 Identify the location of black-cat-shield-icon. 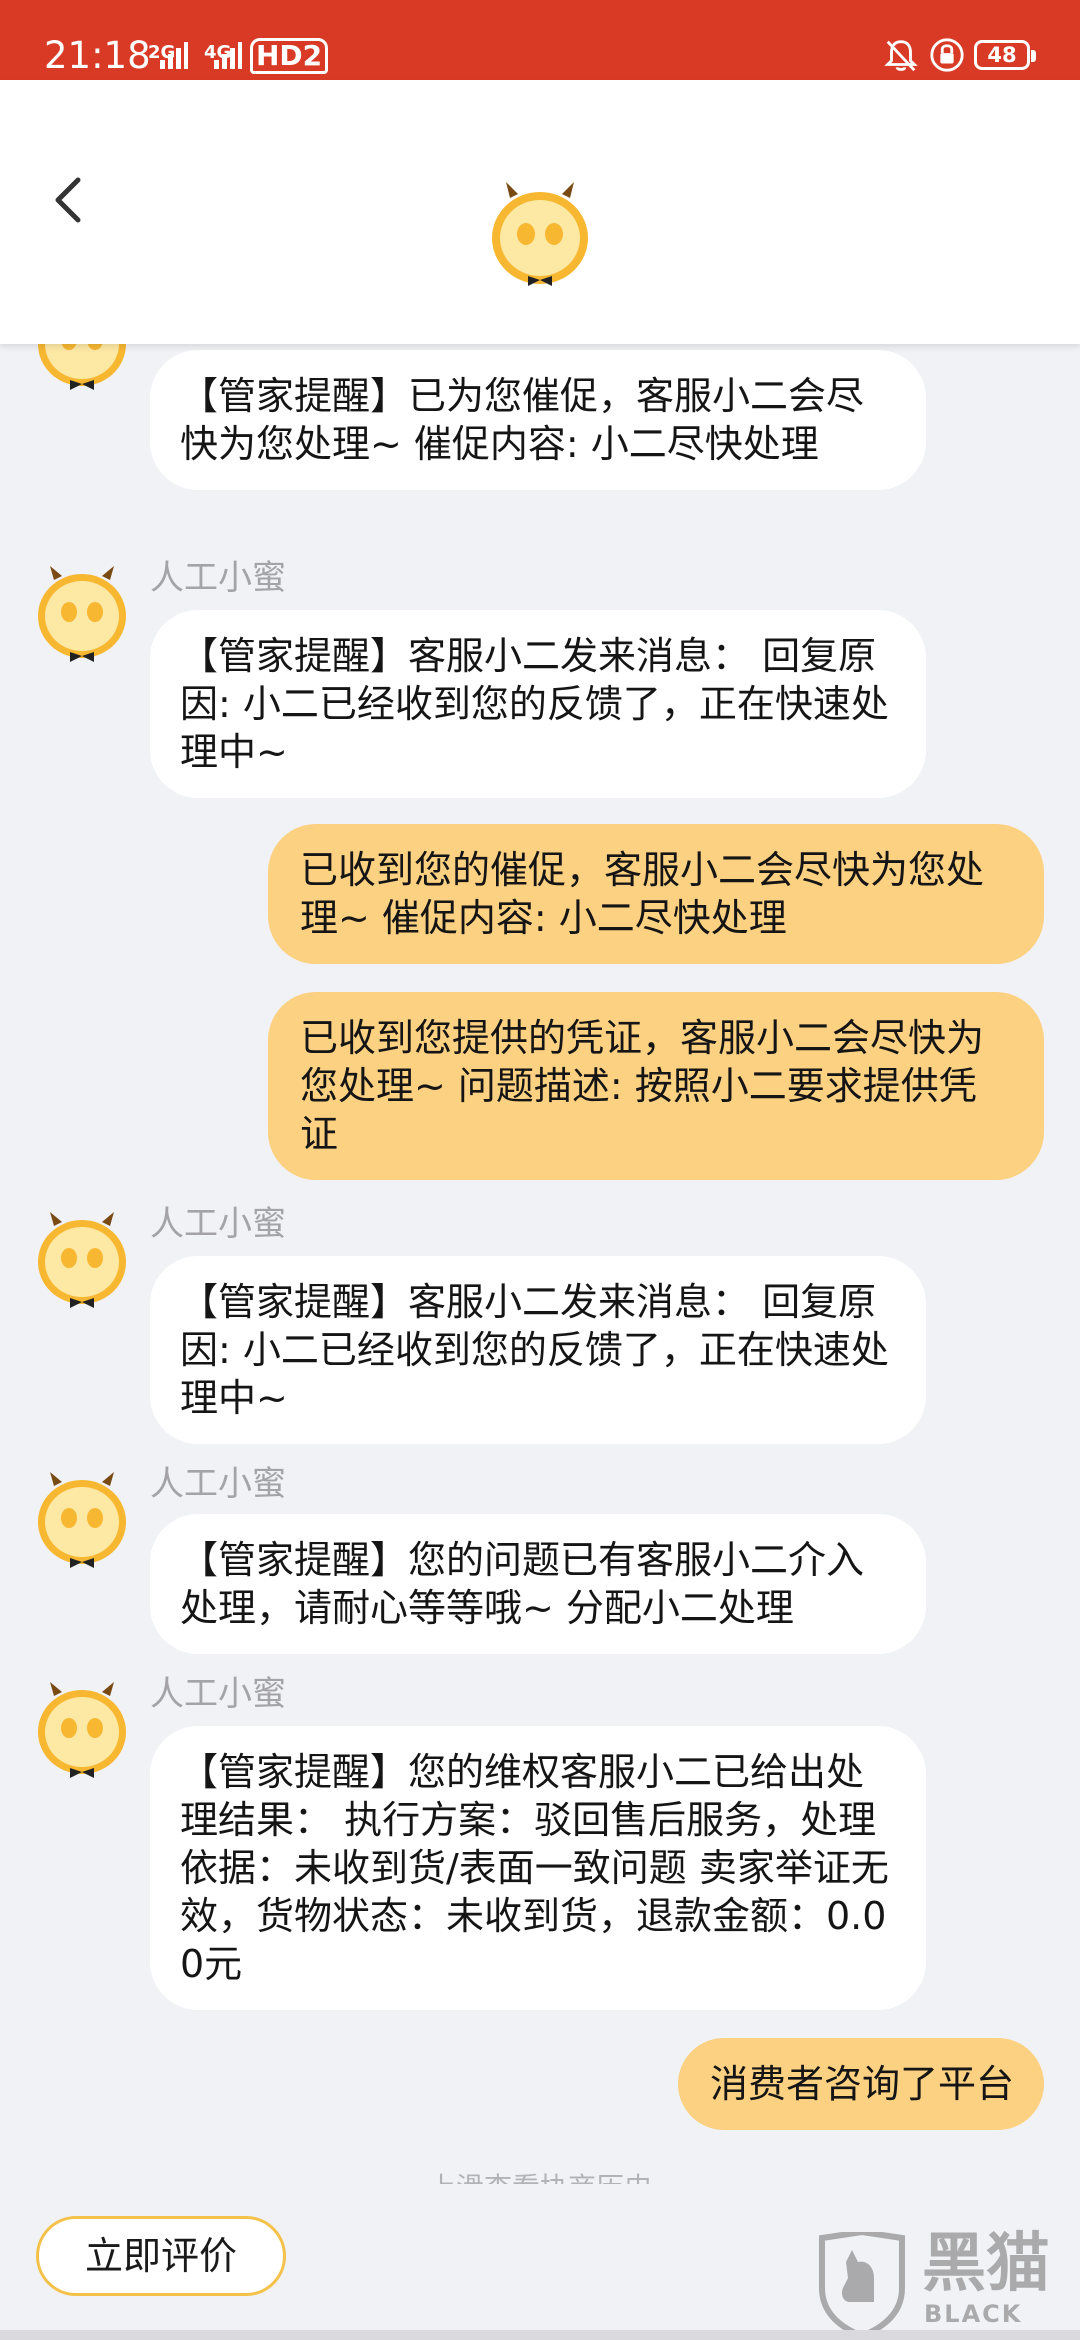
(862, 2284).